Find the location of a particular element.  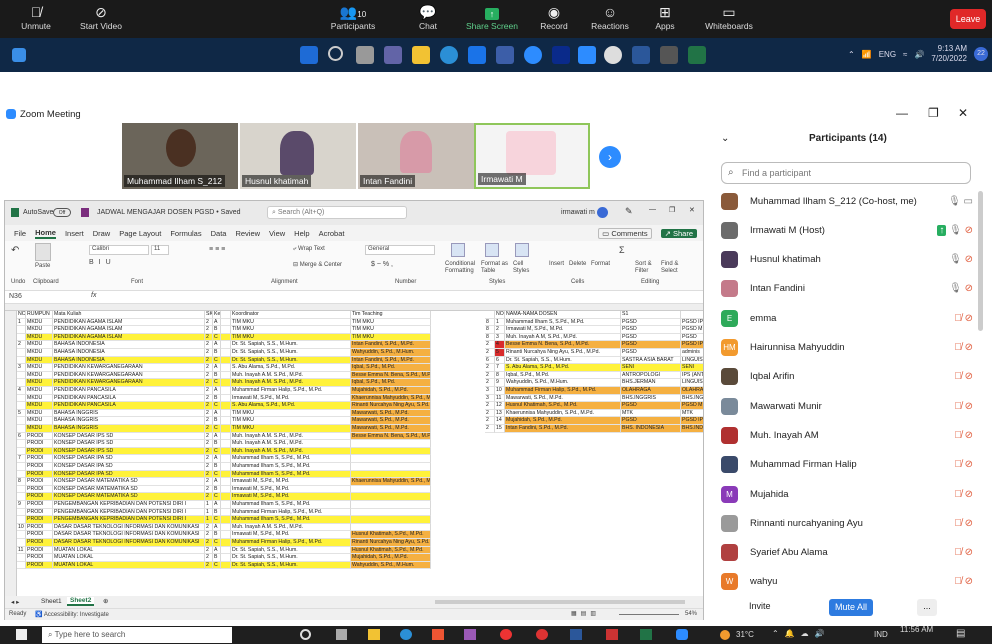

video-tile: Intan Fandini is located at coordinates (416, 156).